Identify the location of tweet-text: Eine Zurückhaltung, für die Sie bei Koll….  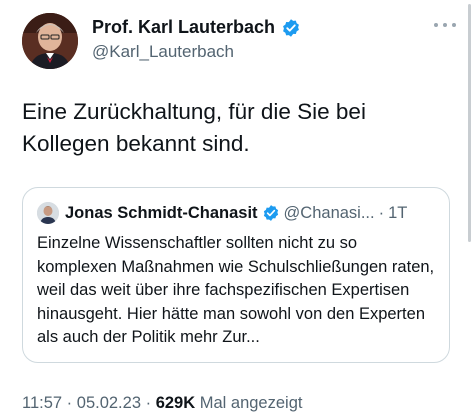
(194, 127).